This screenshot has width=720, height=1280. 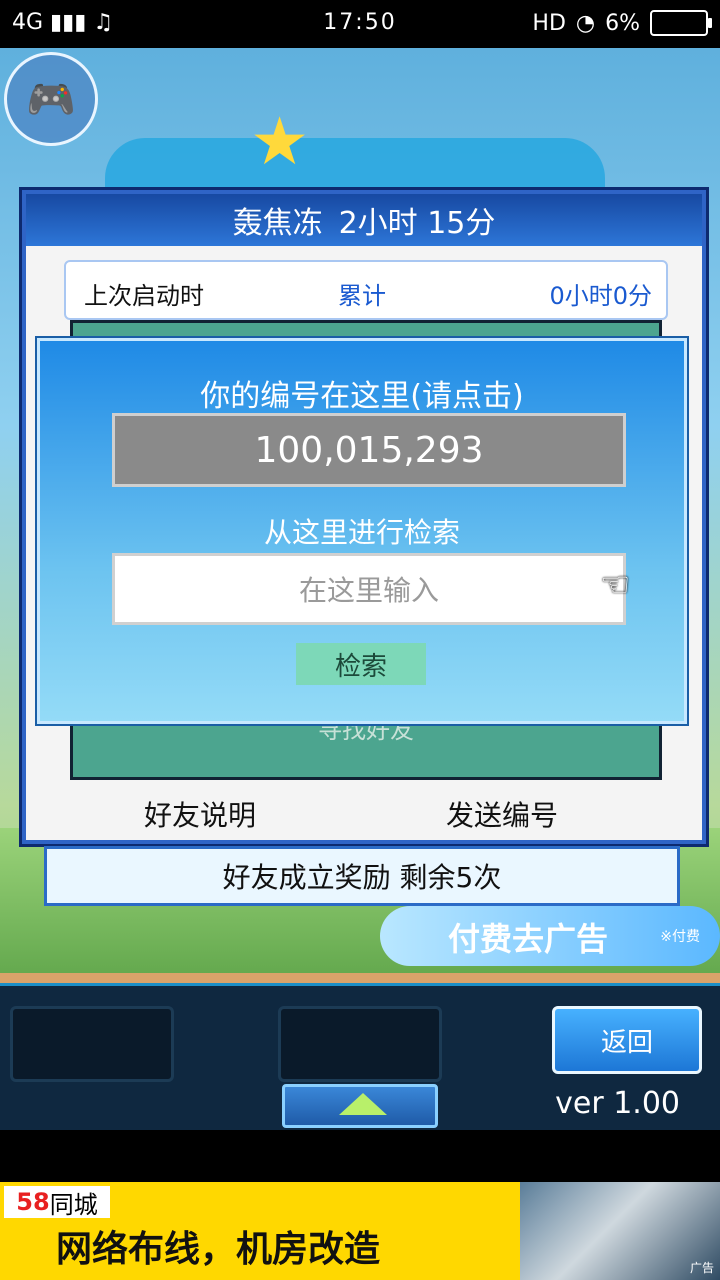 I want to click on character-name: 轰焦冻, so click(x=277, y=223).